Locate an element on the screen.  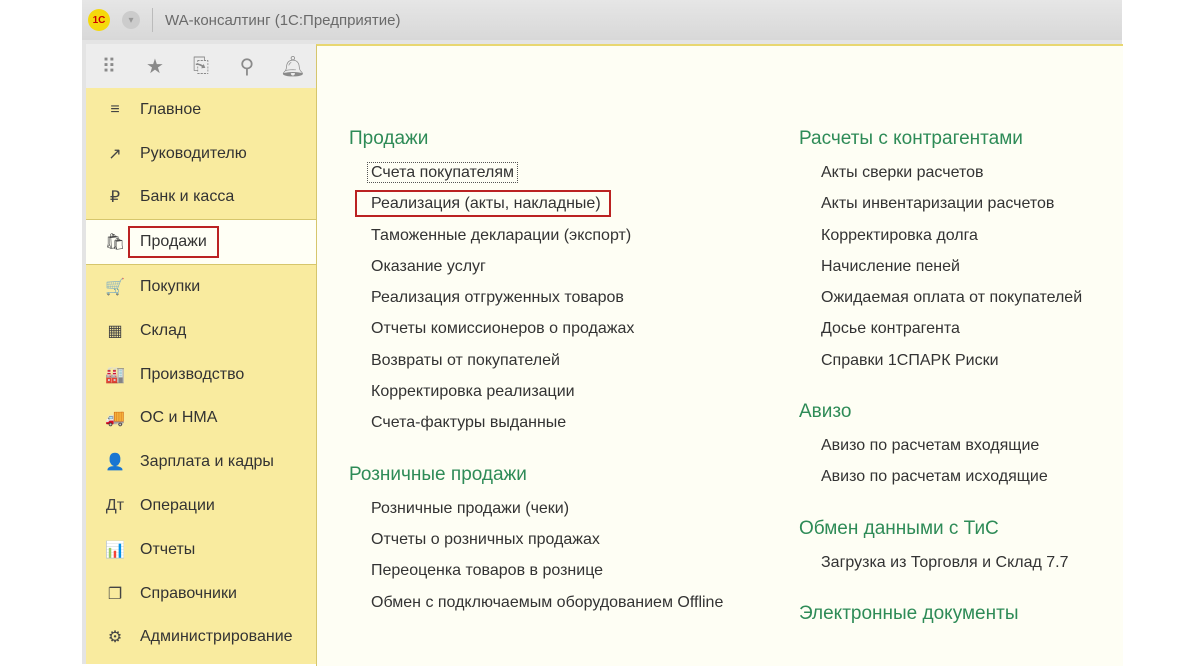
sidebar-item-label: Администрирование is located at coordinates (216, 637).